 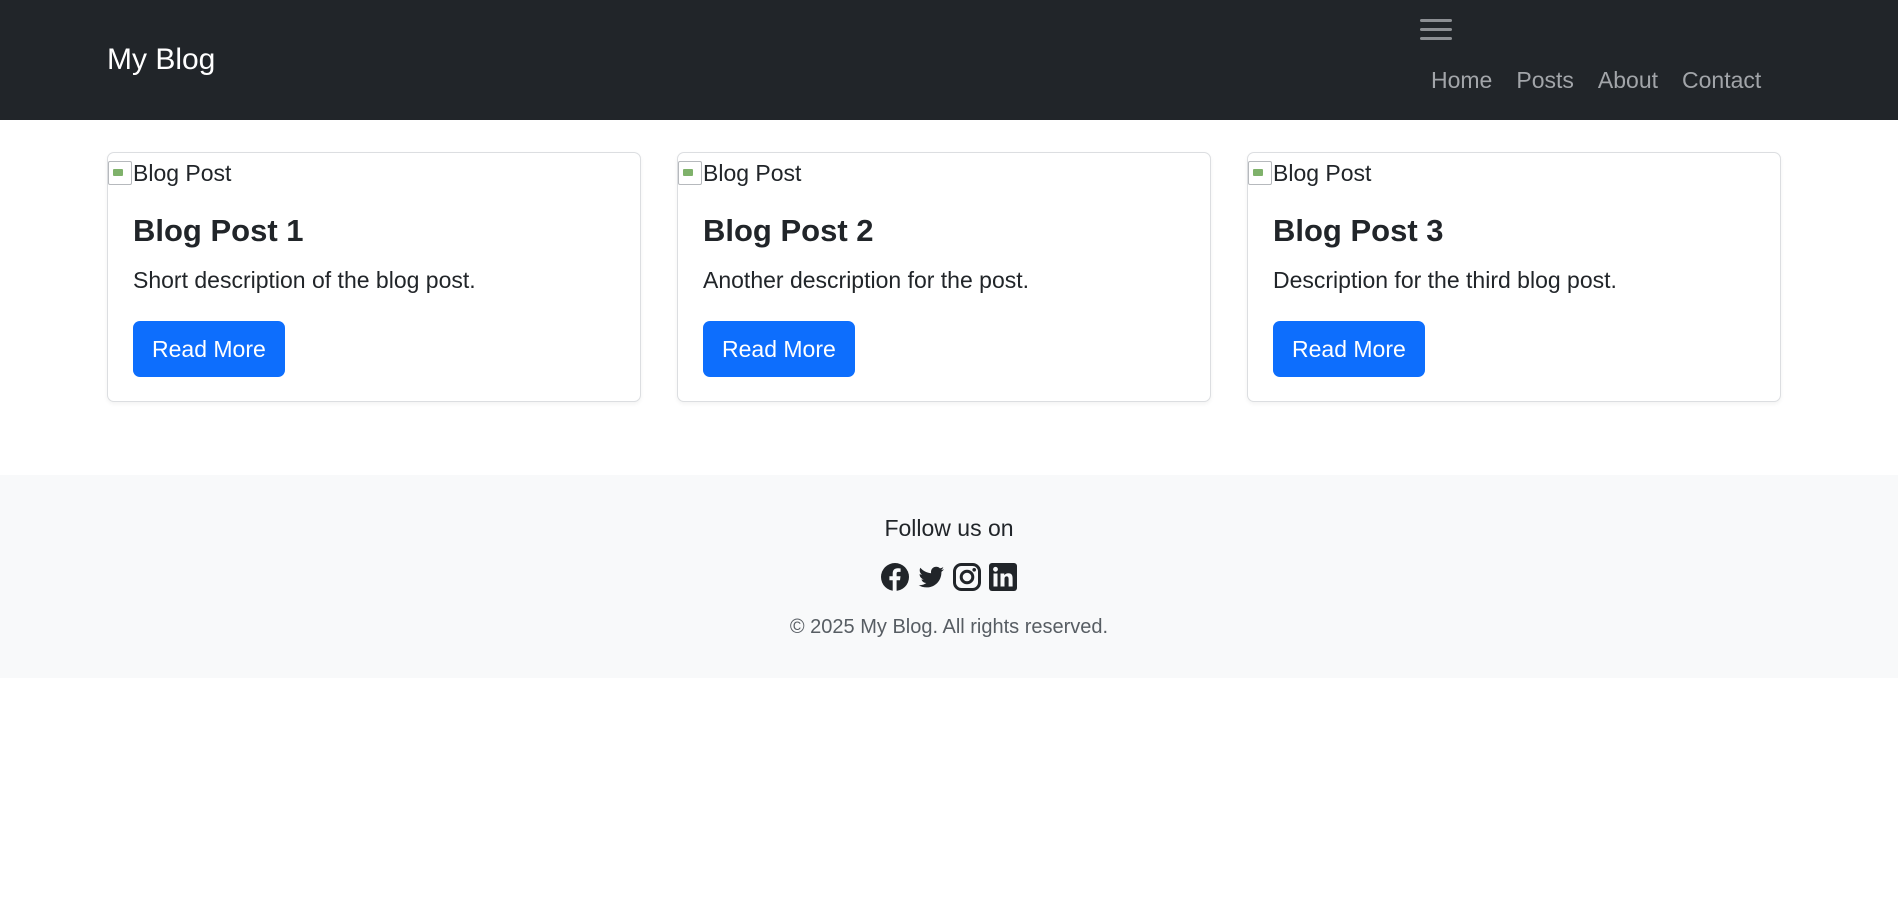 I want to click on facebook-icon, so click(x=895, y=577).